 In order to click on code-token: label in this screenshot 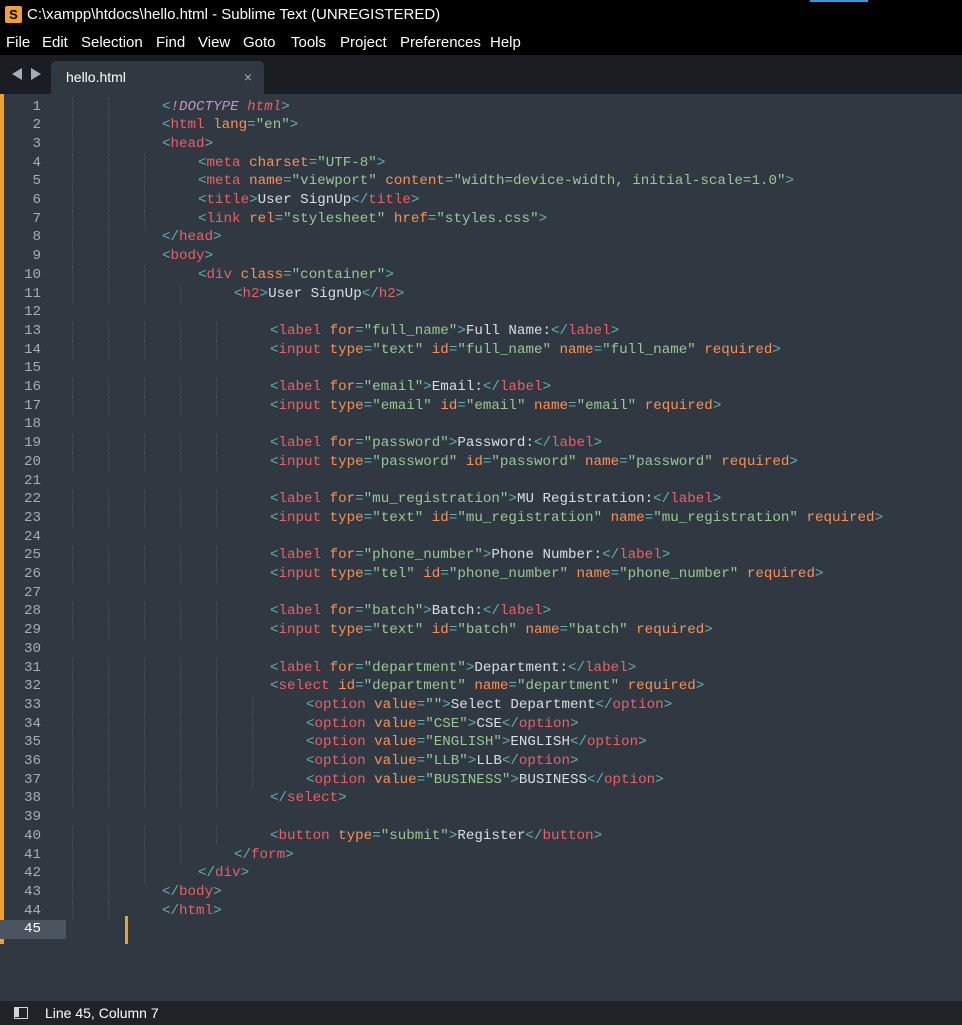, I will do `click(572, 443)`.